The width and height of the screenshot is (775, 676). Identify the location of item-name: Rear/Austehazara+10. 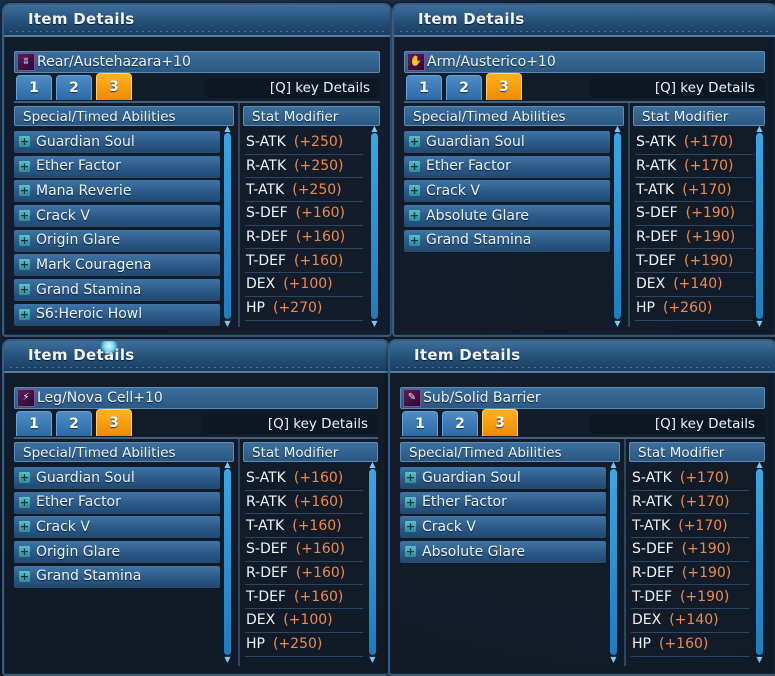
(114, 62).